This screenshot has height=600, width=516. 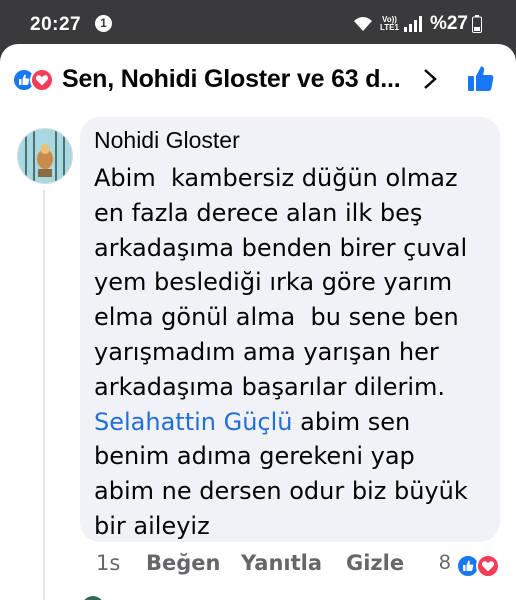 What do you see at coordinates (481, 79) in the screenshot?
I see `thumbs-up-icon` at bounding box center [481, 79].